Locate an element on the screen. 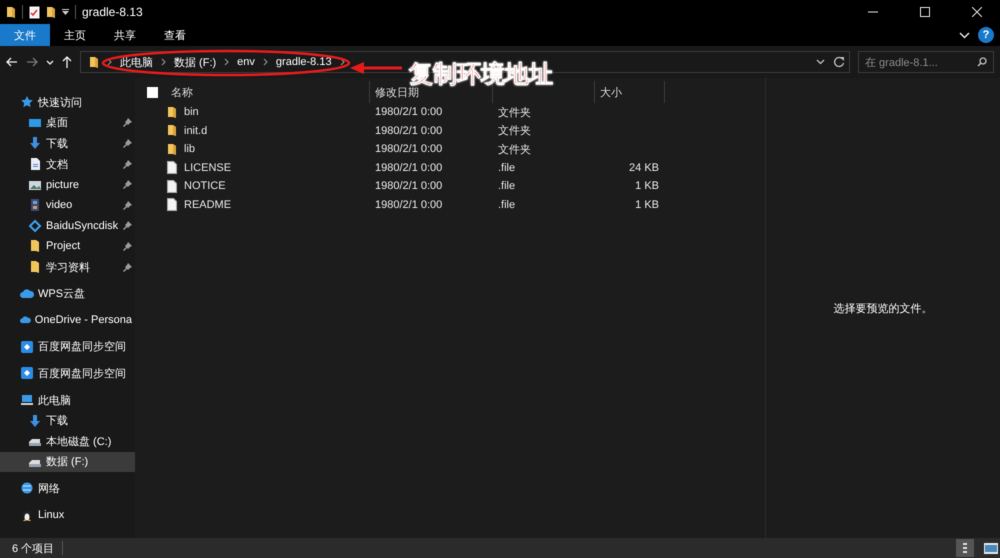  item-count: 6 个项目 is located at coordinates (33, 549).